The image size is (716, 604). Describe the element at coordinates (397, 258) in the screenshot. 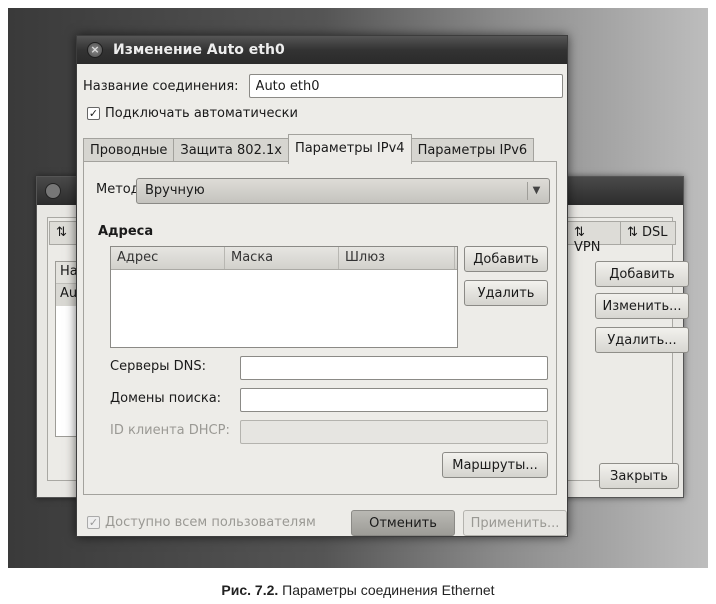

I see `column-gateway: Шлюз` at that location.